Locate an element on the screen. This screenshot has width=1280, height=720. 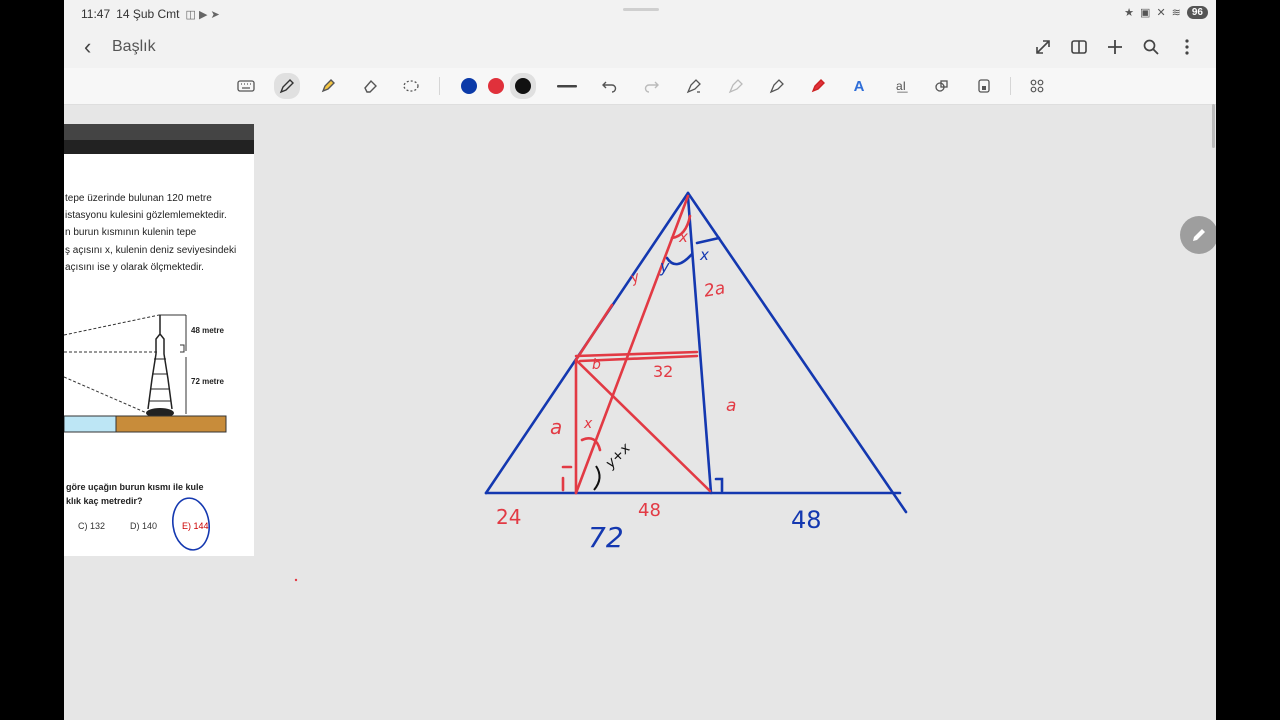
text-box-icon: a͟I is located at coordinates (901, 86).